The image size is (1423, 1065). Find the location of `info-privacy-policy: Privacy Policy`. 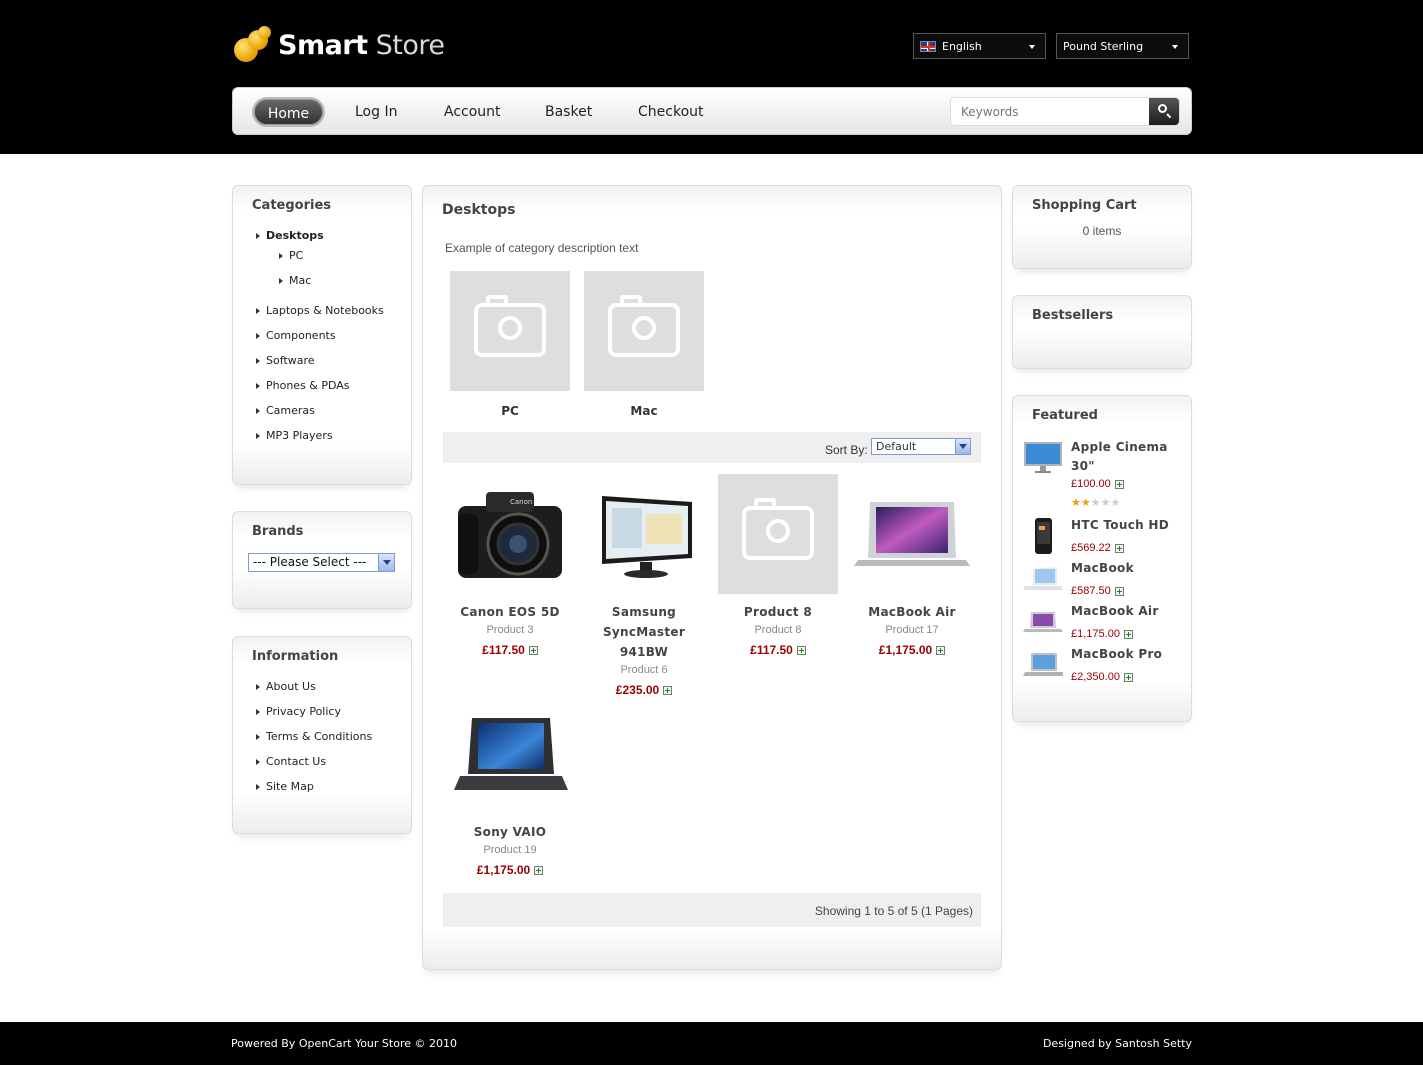

info-privacy-policy: Privacy Policy is located at coordinates (298, 711).